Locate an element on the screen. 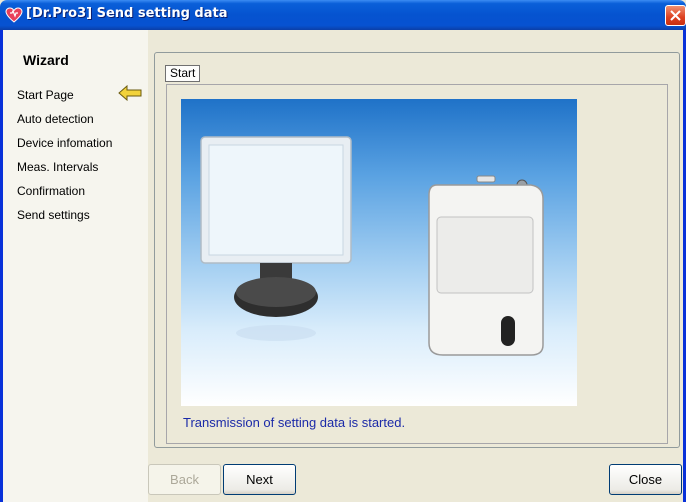 This screenshot has width=686, height=502. back-button: Back is located at coordinates (184, 479).